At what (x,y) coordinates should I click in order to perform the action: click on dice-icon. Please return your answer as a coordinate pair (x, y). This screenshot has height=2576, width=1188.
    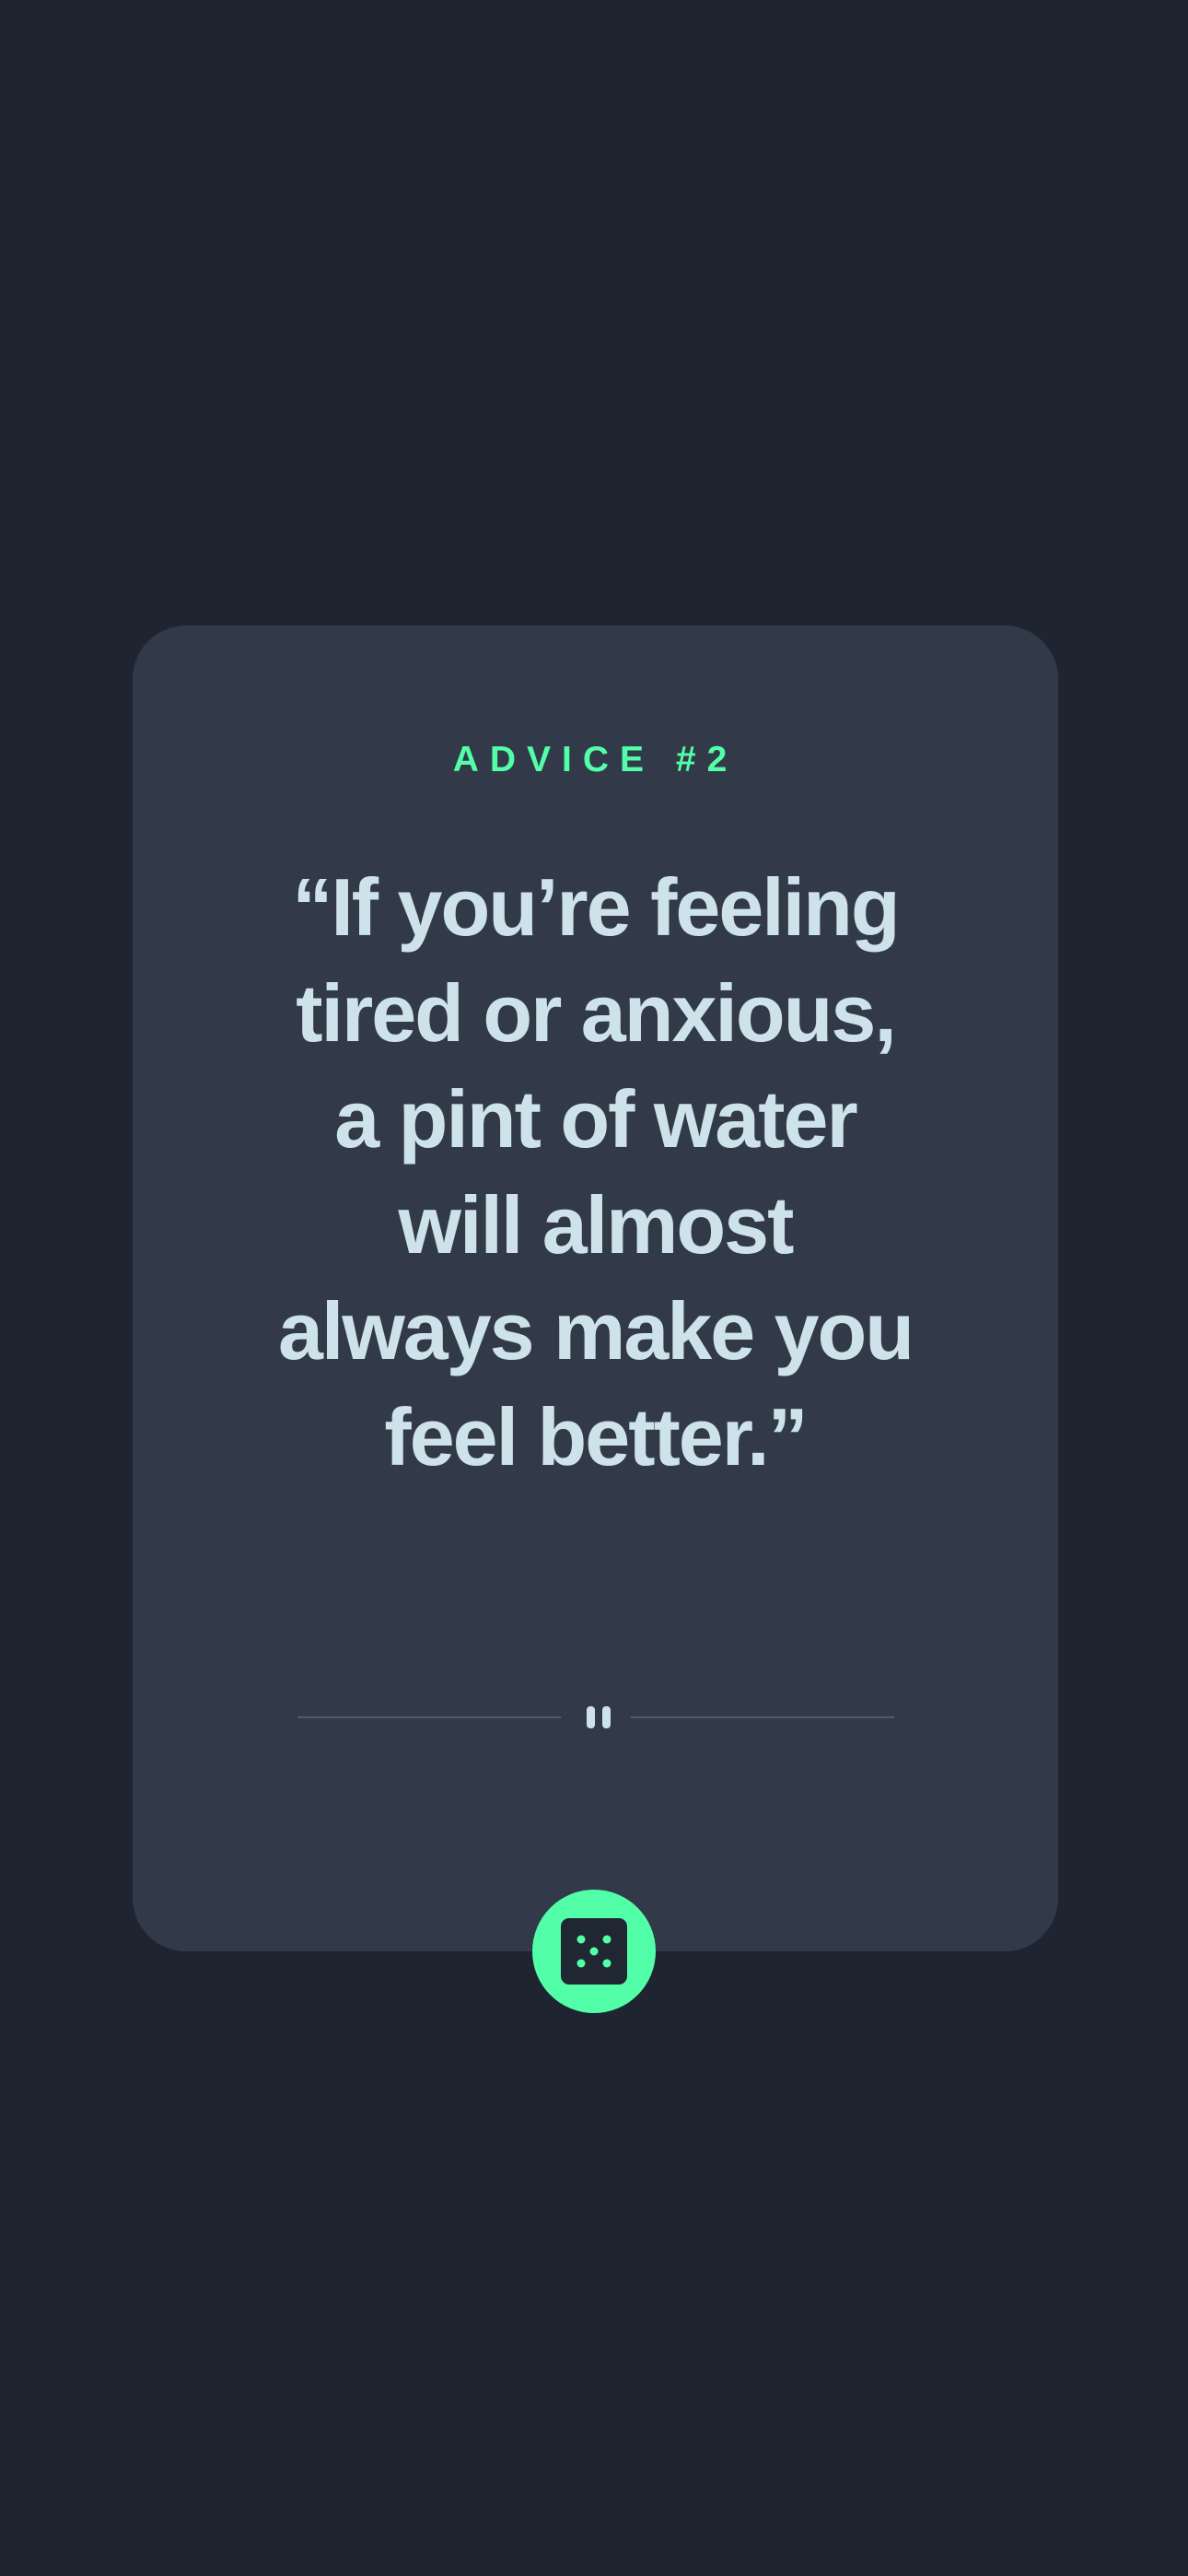
    Looking at the image, I should click on (594, 1951).